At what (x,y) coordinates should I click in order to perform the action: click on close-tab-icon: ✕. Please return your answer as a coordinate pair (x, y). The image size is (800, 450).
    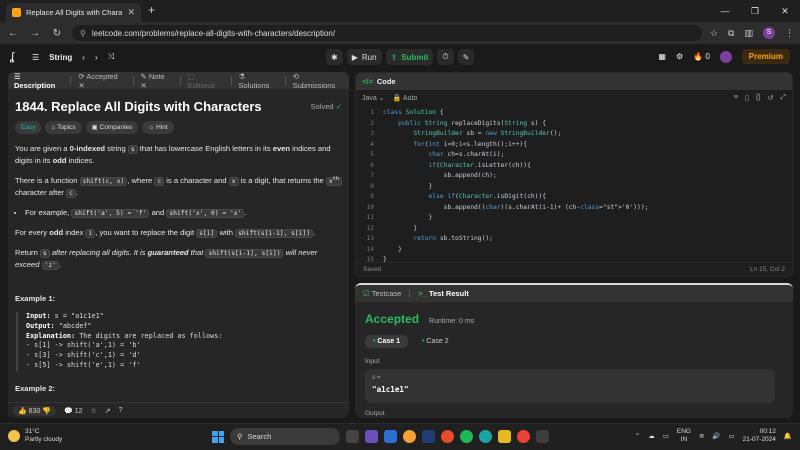
    Looking at the image, I should click on (131, 12).